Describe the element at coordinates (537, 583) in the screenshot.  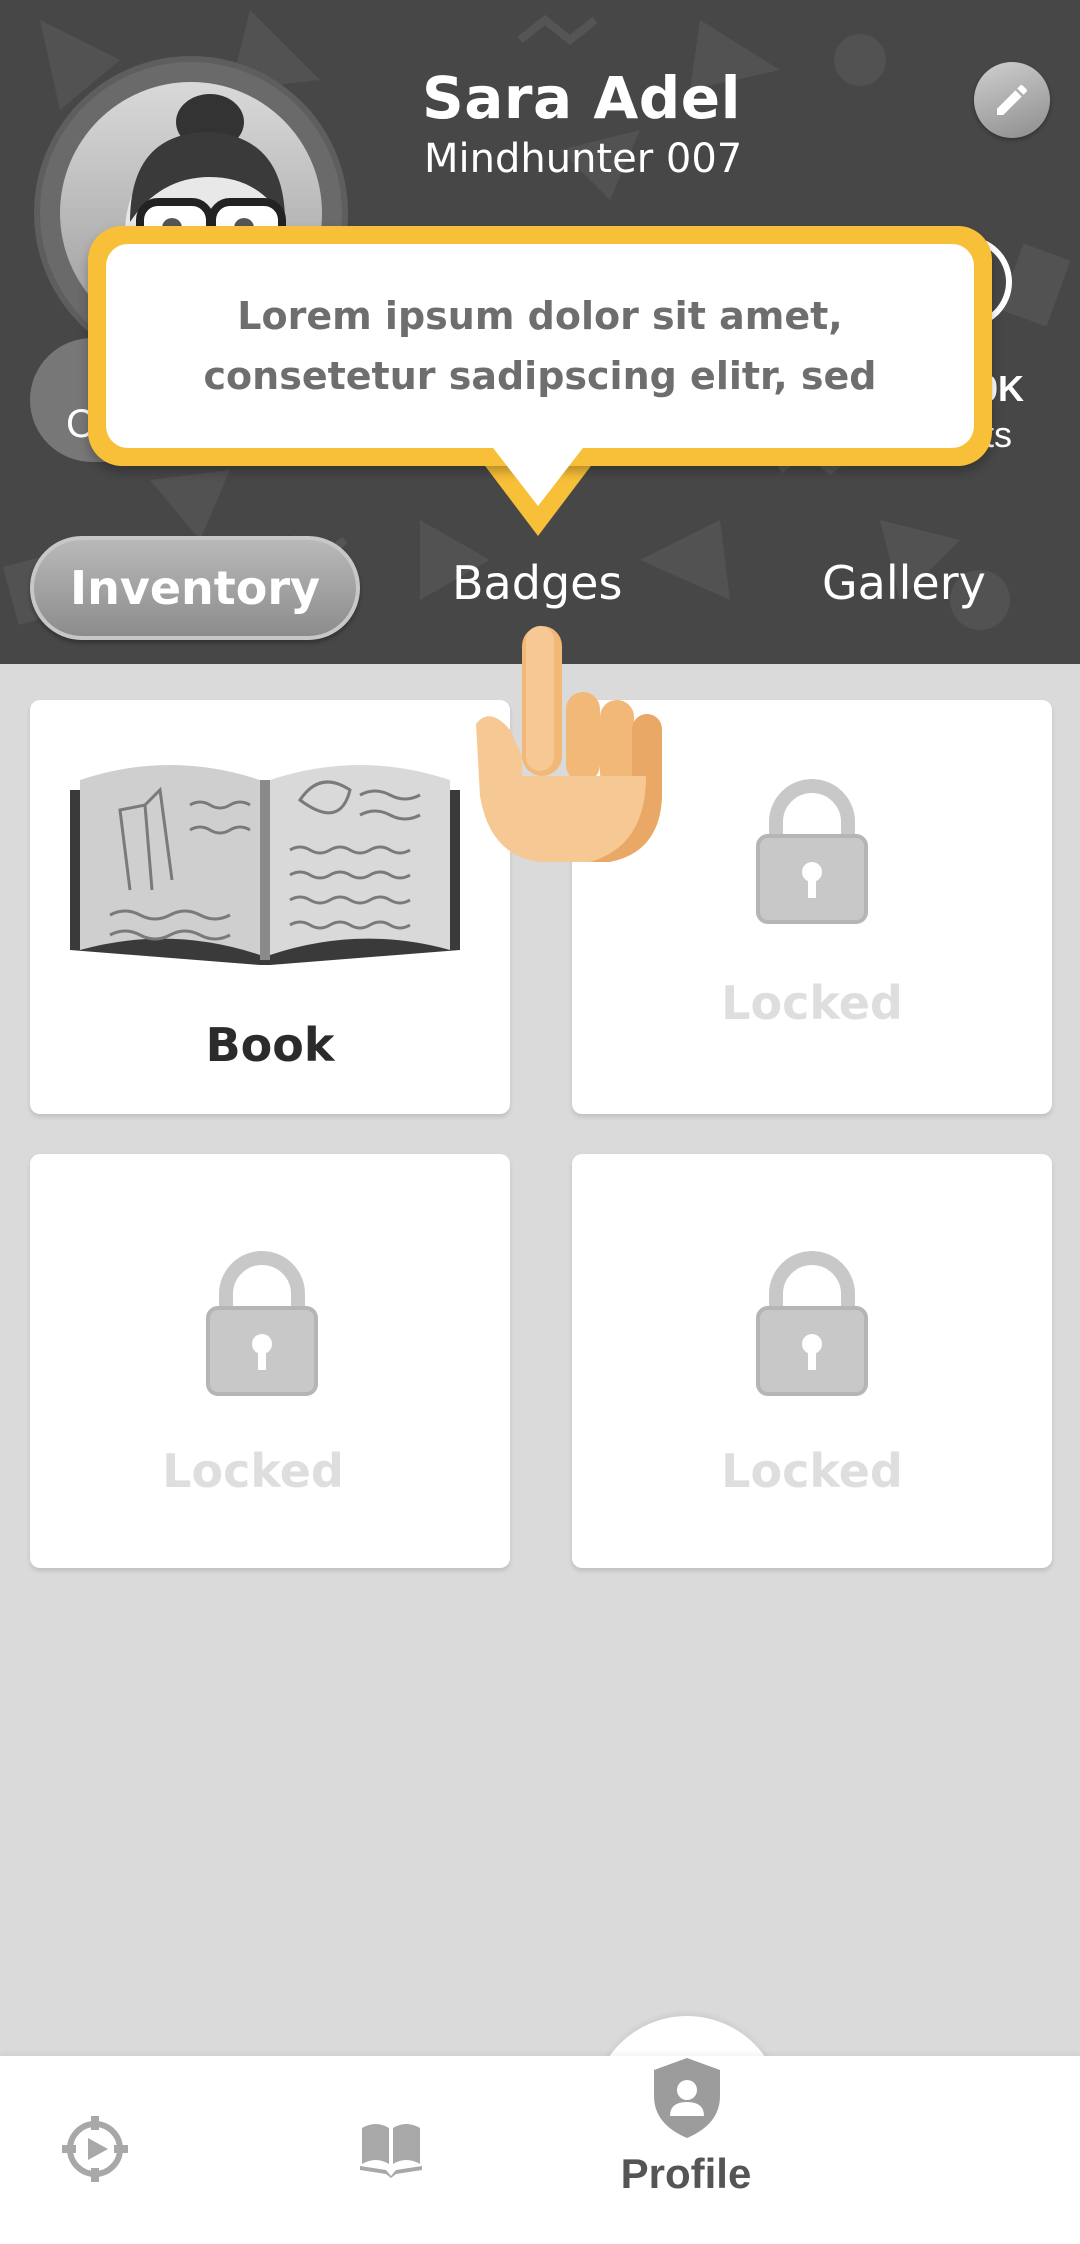
I see `tab-badges: Badges` at that location.